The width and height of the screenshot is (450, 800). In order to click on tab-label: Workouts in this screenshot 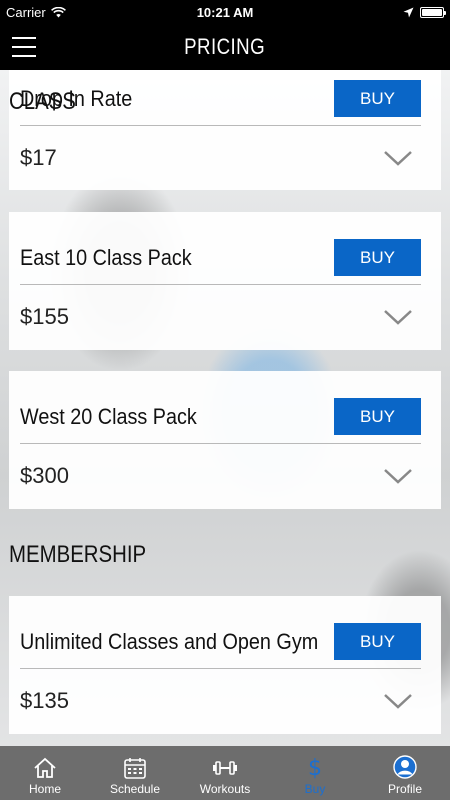, I will do `click(225, 789)`.